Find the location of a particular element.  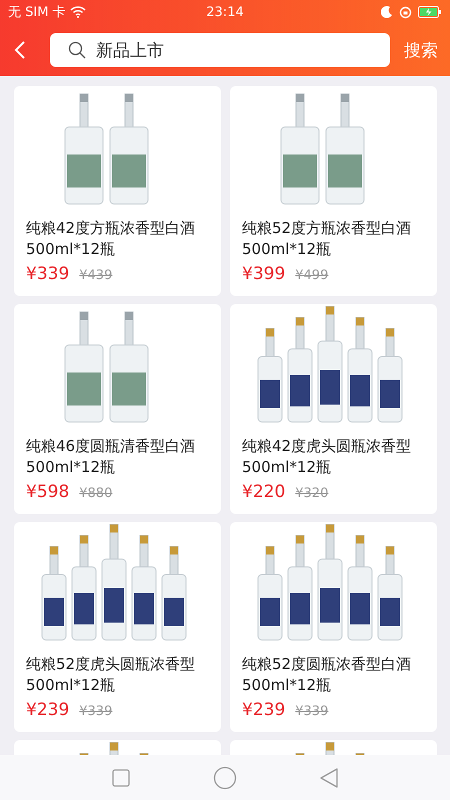

product-card: 纯粮52度方瓶浓香型白酒500ml*12瓶 ¥399 ¥499 is located at coordinates (333, 191).